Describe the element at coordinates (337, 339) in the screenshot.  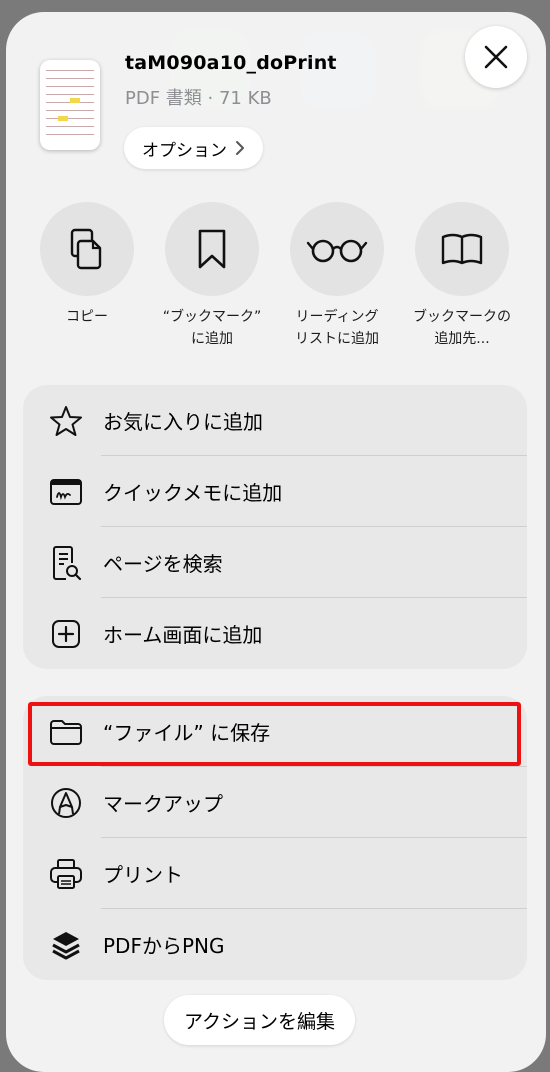
I see `quick-action-label-line2: リストに追加` at that location.